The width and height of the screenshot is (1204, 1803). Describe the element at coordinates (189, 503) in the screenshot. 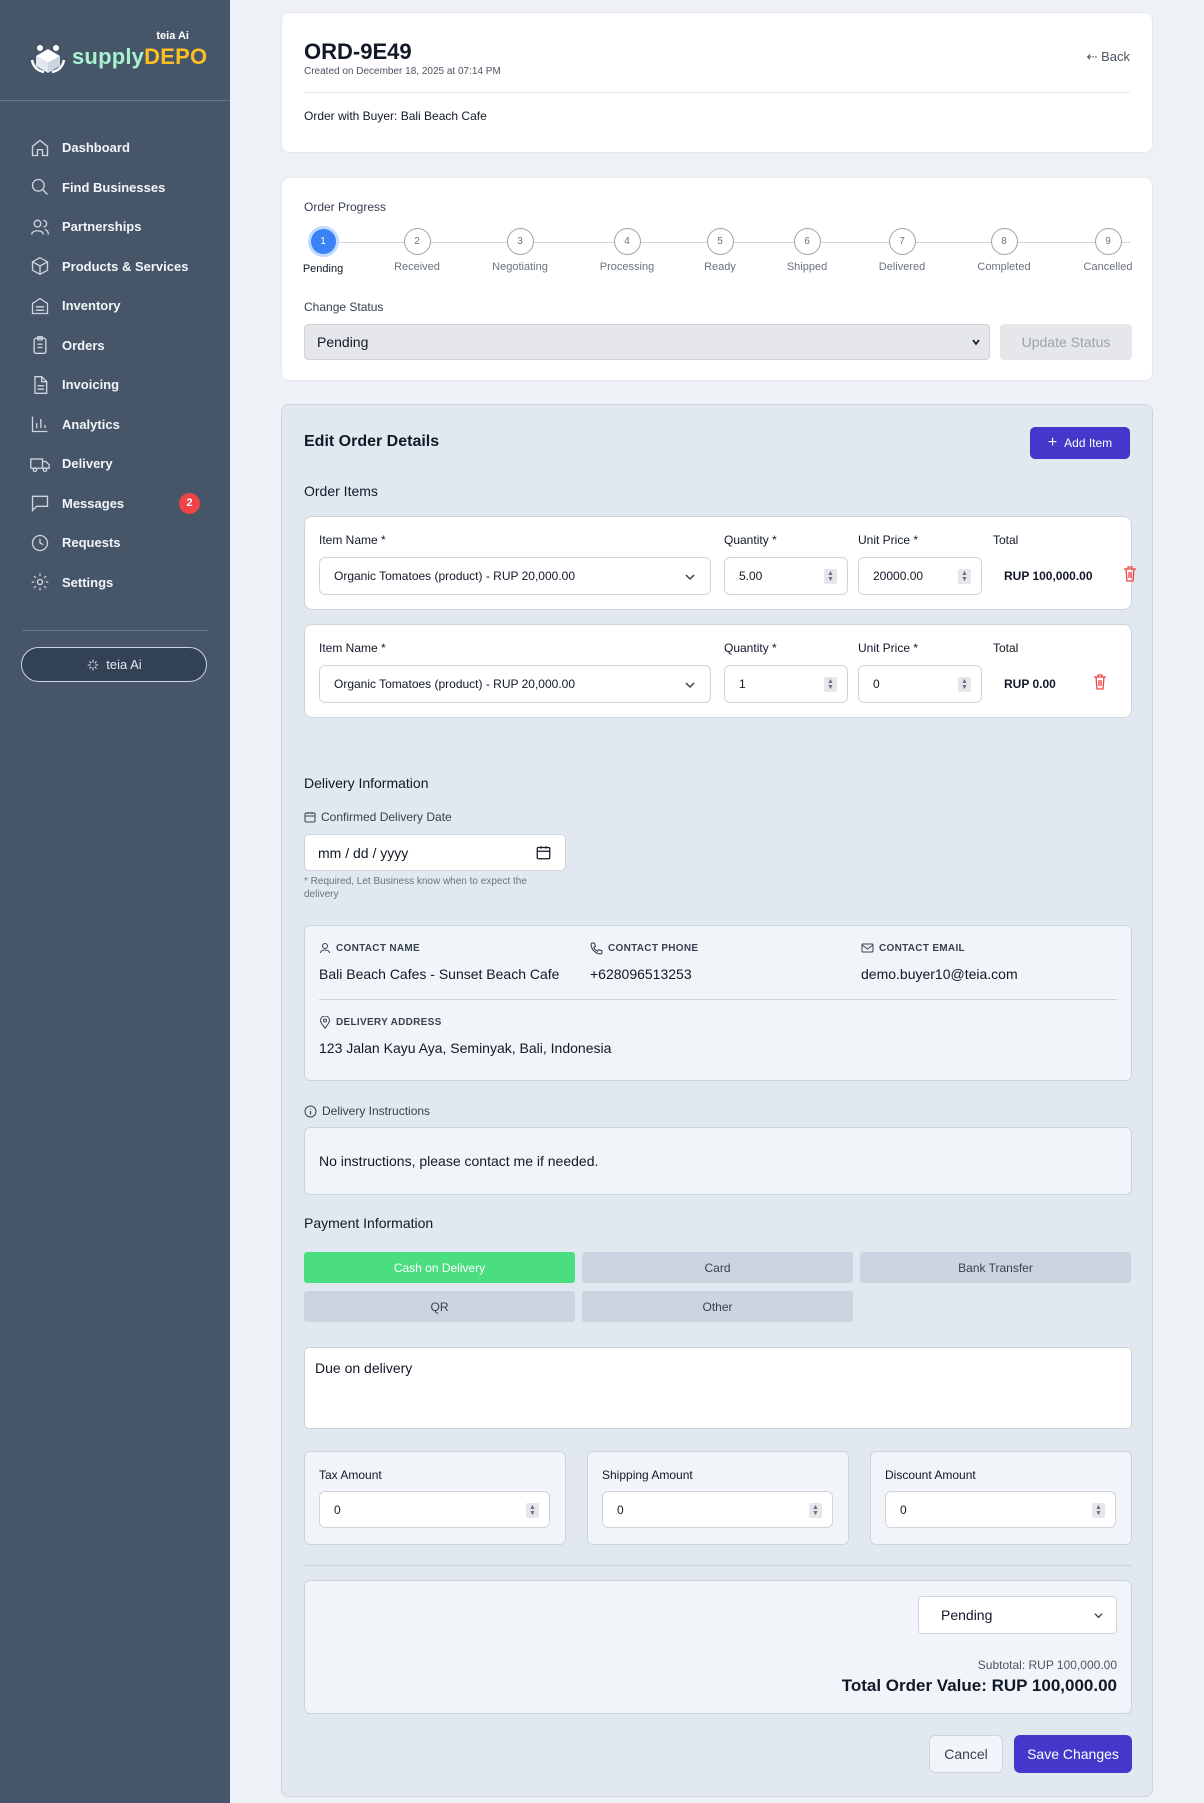

I see `unread-badge: 2` at that location.